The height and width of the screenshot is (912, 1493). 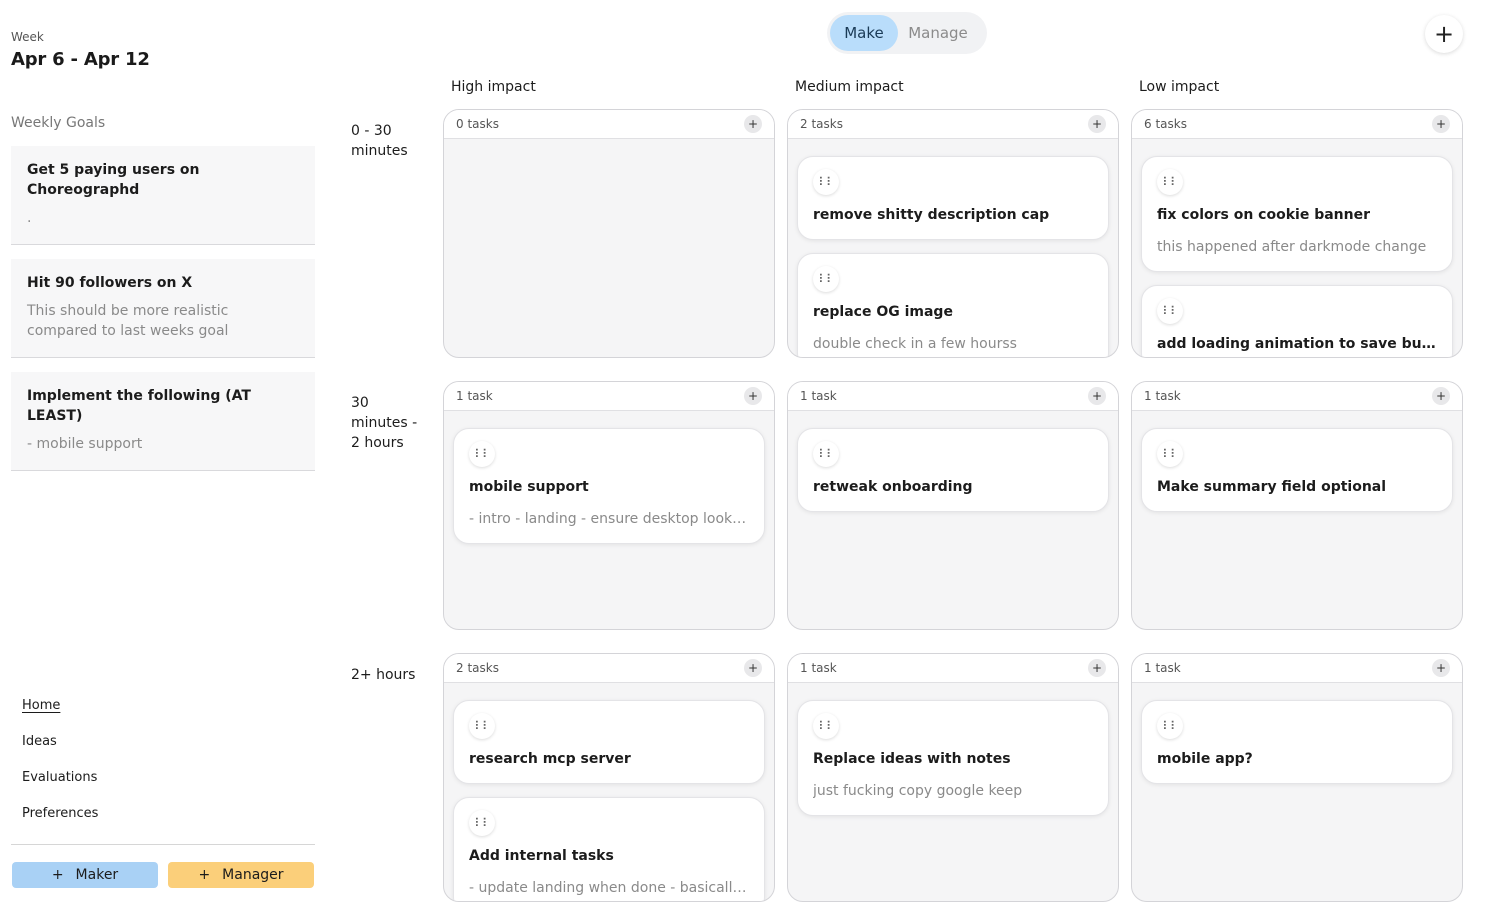 I want to click on weekly-goals-title: Weekly Goals, so click(x=58, y=123).